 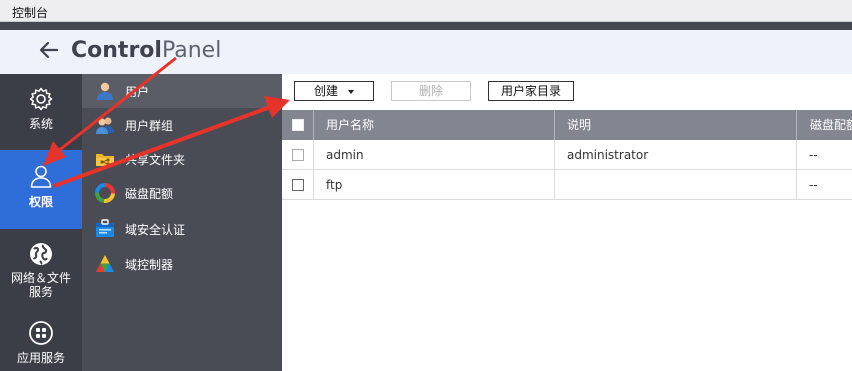 I want to click on cell-username: admin, so click(x=345, y=155).